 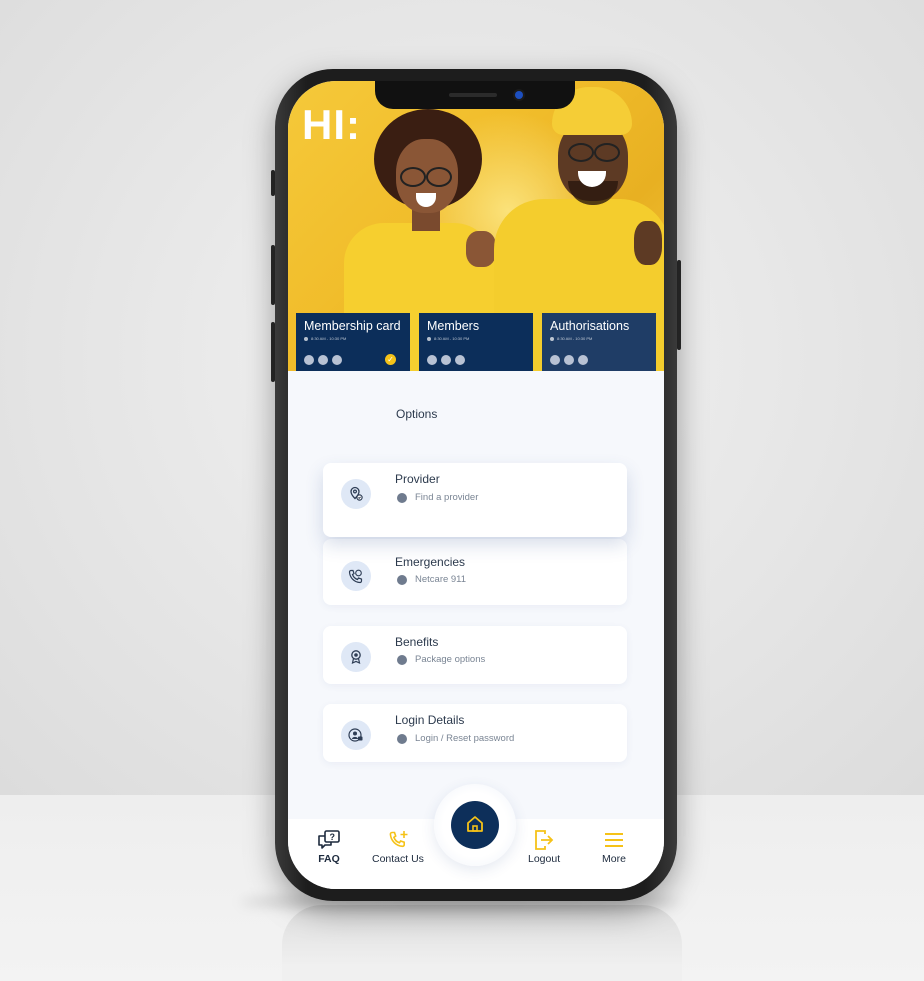 I want to click on option-title: Emergencies, so click(x=430, y=562).